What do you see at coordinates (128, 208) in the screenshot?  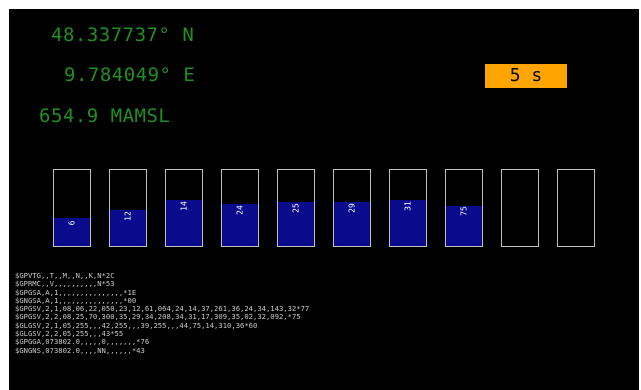 I see `satellite-bar: 12` at bounding box center [128, 208].